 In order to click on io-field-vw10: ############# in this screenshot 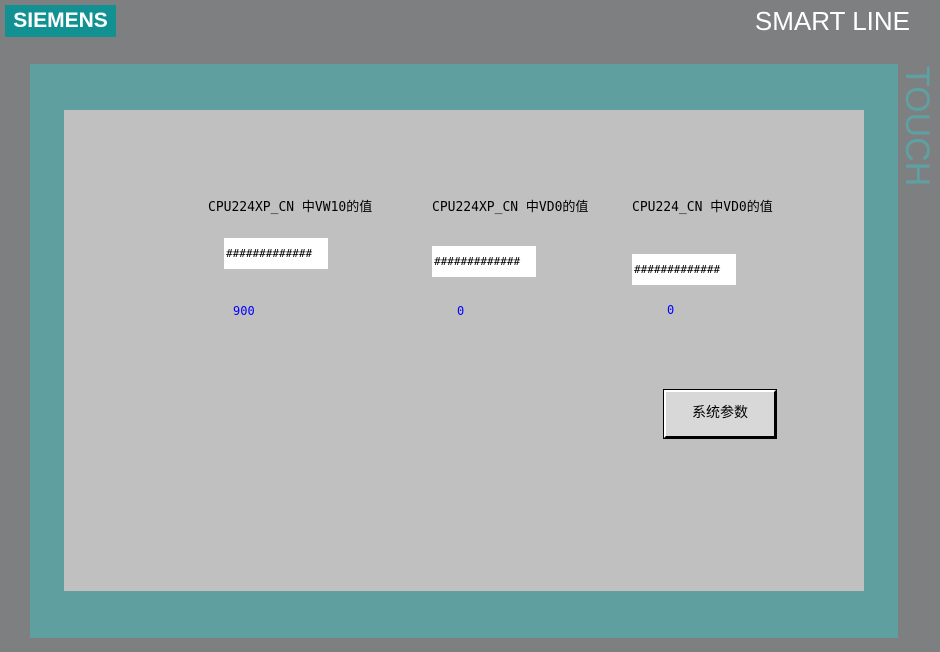, I will do `click(276, 253)`.